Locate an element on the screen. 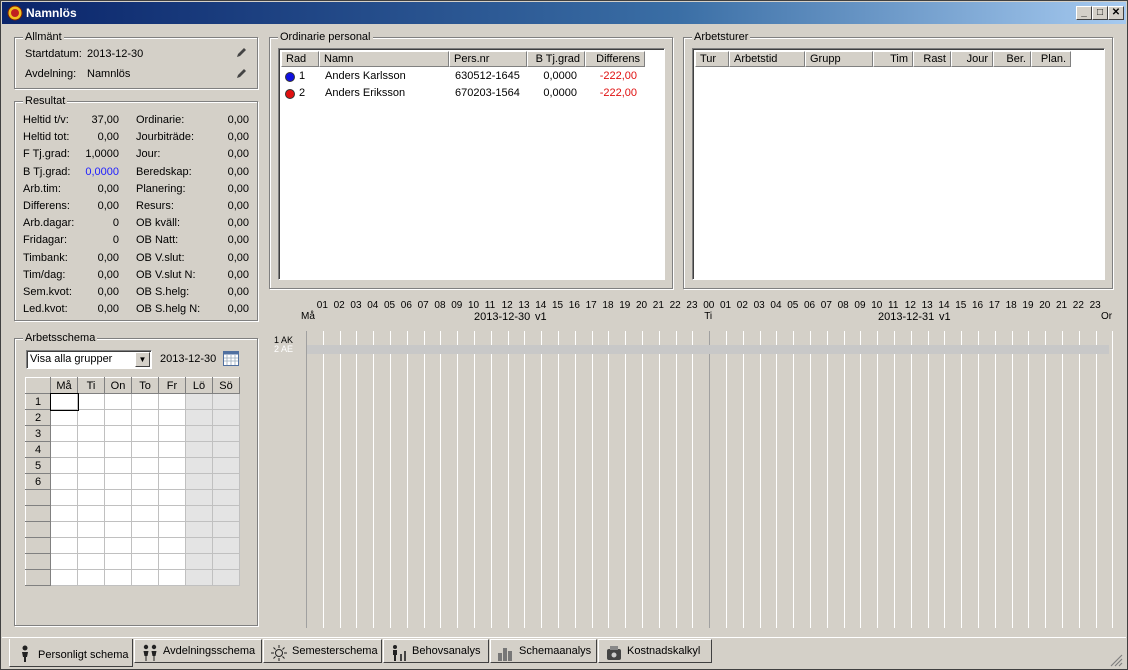 Image resolution: width=1128 pixels, height=670 pixels. column-header: Rad is located at coordinates (300, 59).